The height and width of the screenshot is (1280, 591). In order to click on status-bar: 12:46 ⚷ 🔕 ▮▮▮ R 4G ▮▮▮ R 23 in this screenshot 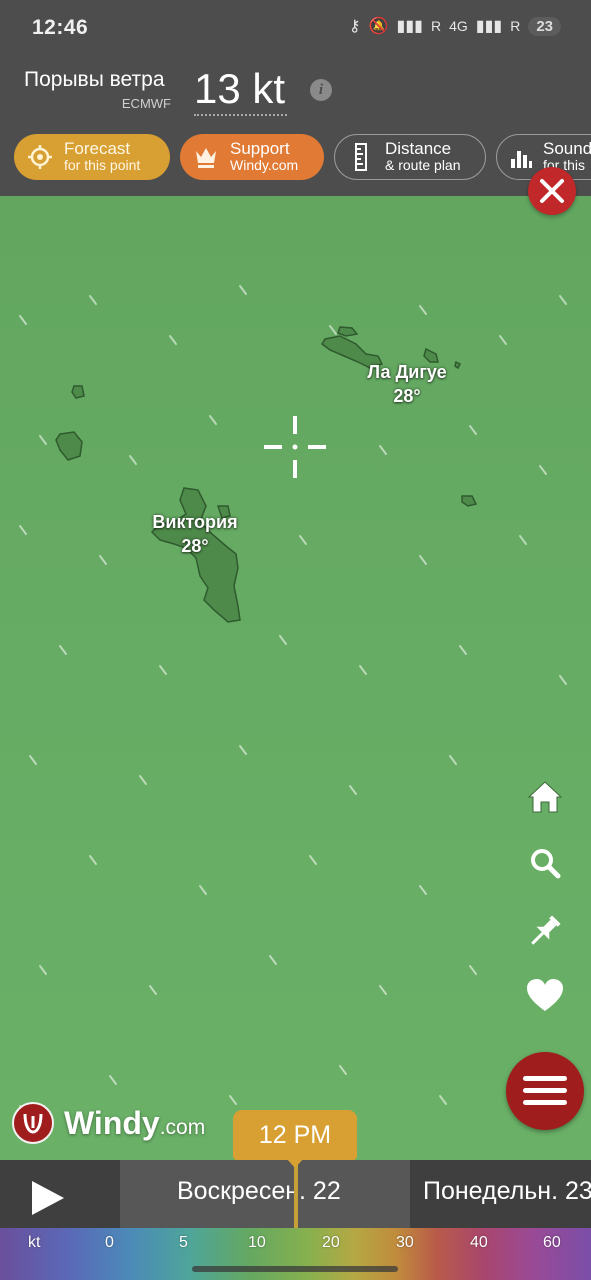, I will do `click(295, 28)`.